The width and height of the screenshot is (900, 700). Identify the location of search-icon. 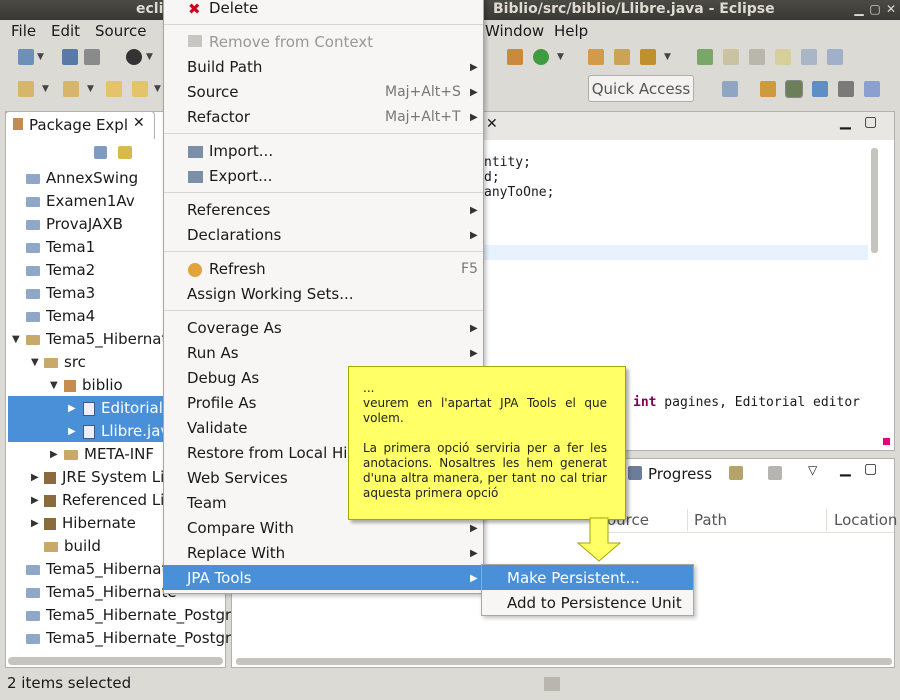
(648, 57).